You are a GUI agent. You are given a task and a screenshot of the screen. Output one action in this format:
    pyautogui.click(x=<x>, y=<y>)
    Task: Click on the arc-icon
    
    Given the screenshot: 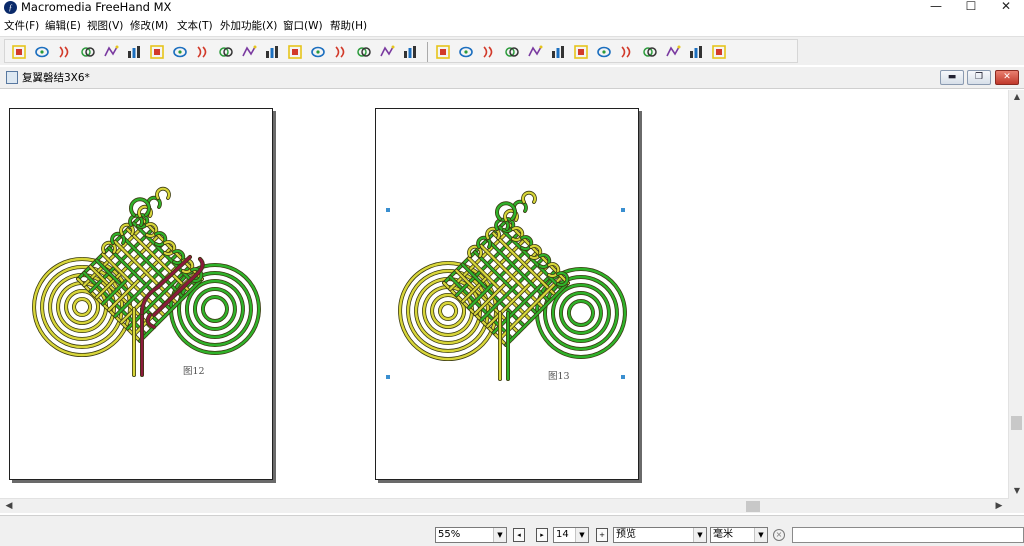 What is the action you would take?
    pyautogui.click(x=489, y=52)
    